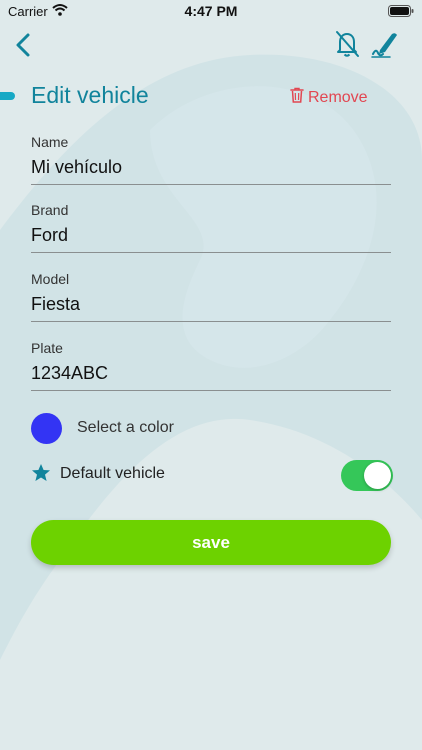  What do you see at coordinates (386, 44) in the screenshot?
I see `signature-icon` at bounding box center [386, 44].